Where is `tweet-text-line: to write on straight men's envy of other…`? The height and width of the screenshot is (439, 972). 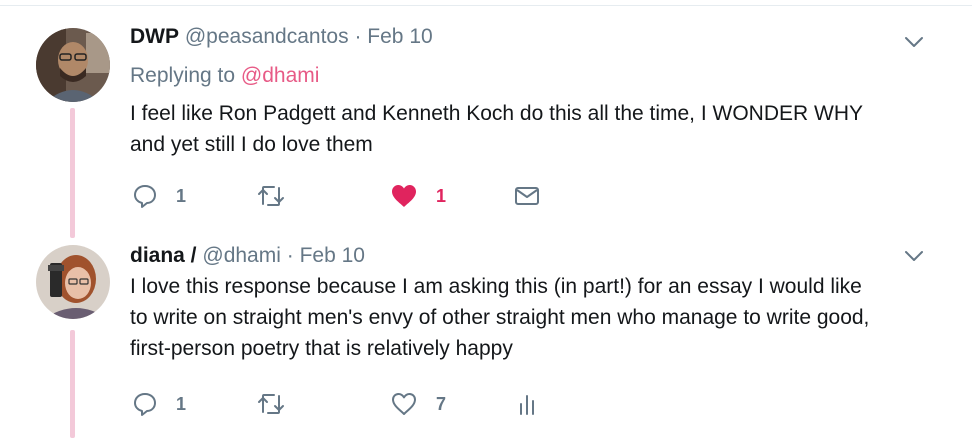
tweet-text-line: to write on straight men's envy of other… is located at coordinates (500, 317).